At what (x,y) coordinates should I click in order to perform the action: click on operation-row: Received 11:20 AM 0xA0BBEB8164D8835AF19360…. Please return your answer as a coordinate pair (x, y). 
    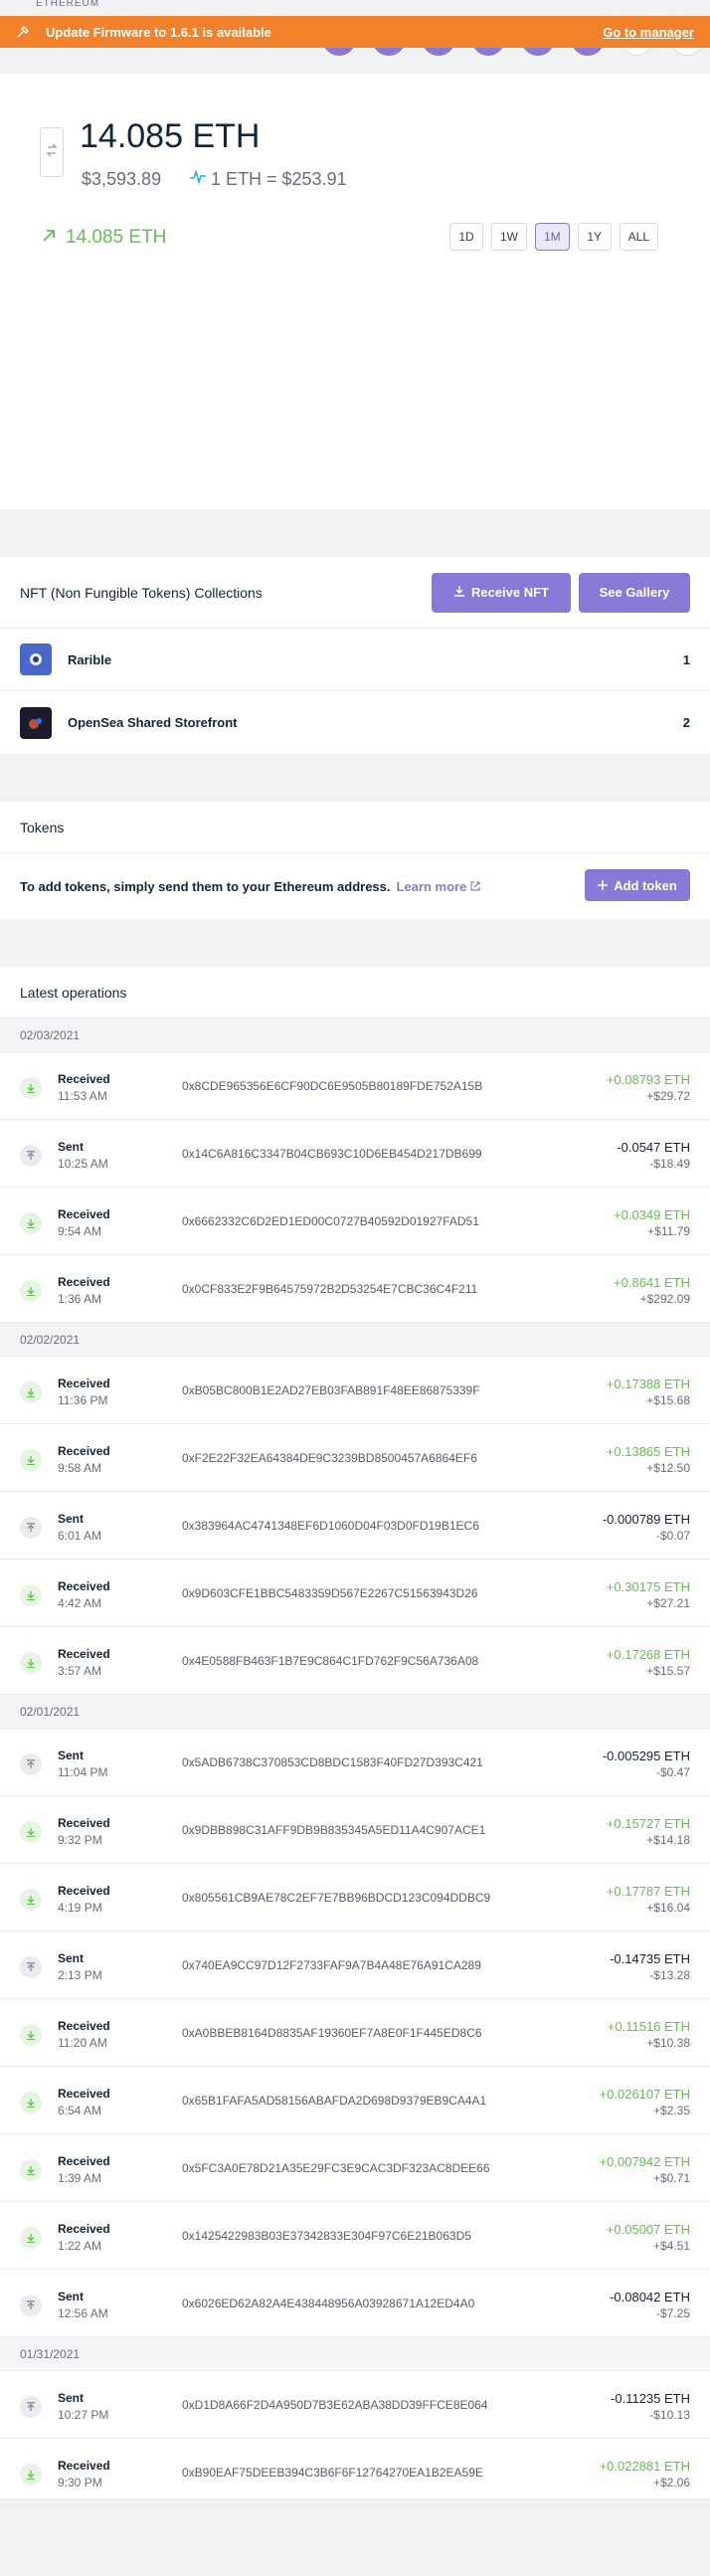
    Looking at the image, I should click on (355, 2033).